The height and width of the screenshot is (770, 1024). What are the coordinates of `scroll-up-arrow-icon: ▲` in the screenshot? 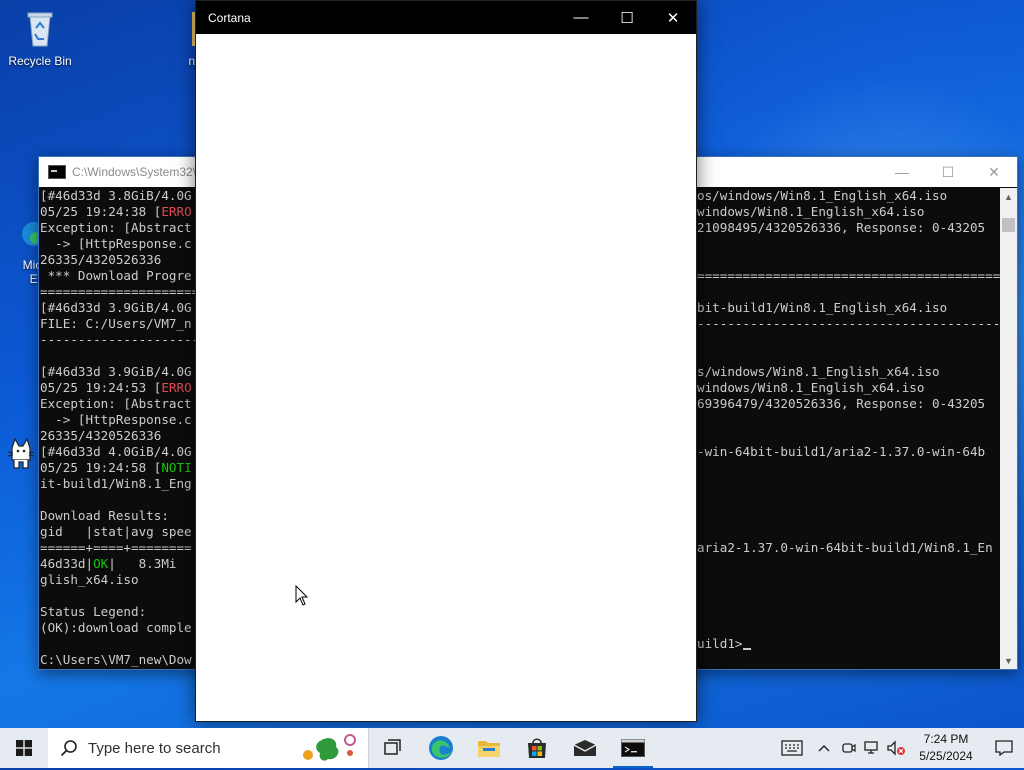 It's located at (1008, 196).